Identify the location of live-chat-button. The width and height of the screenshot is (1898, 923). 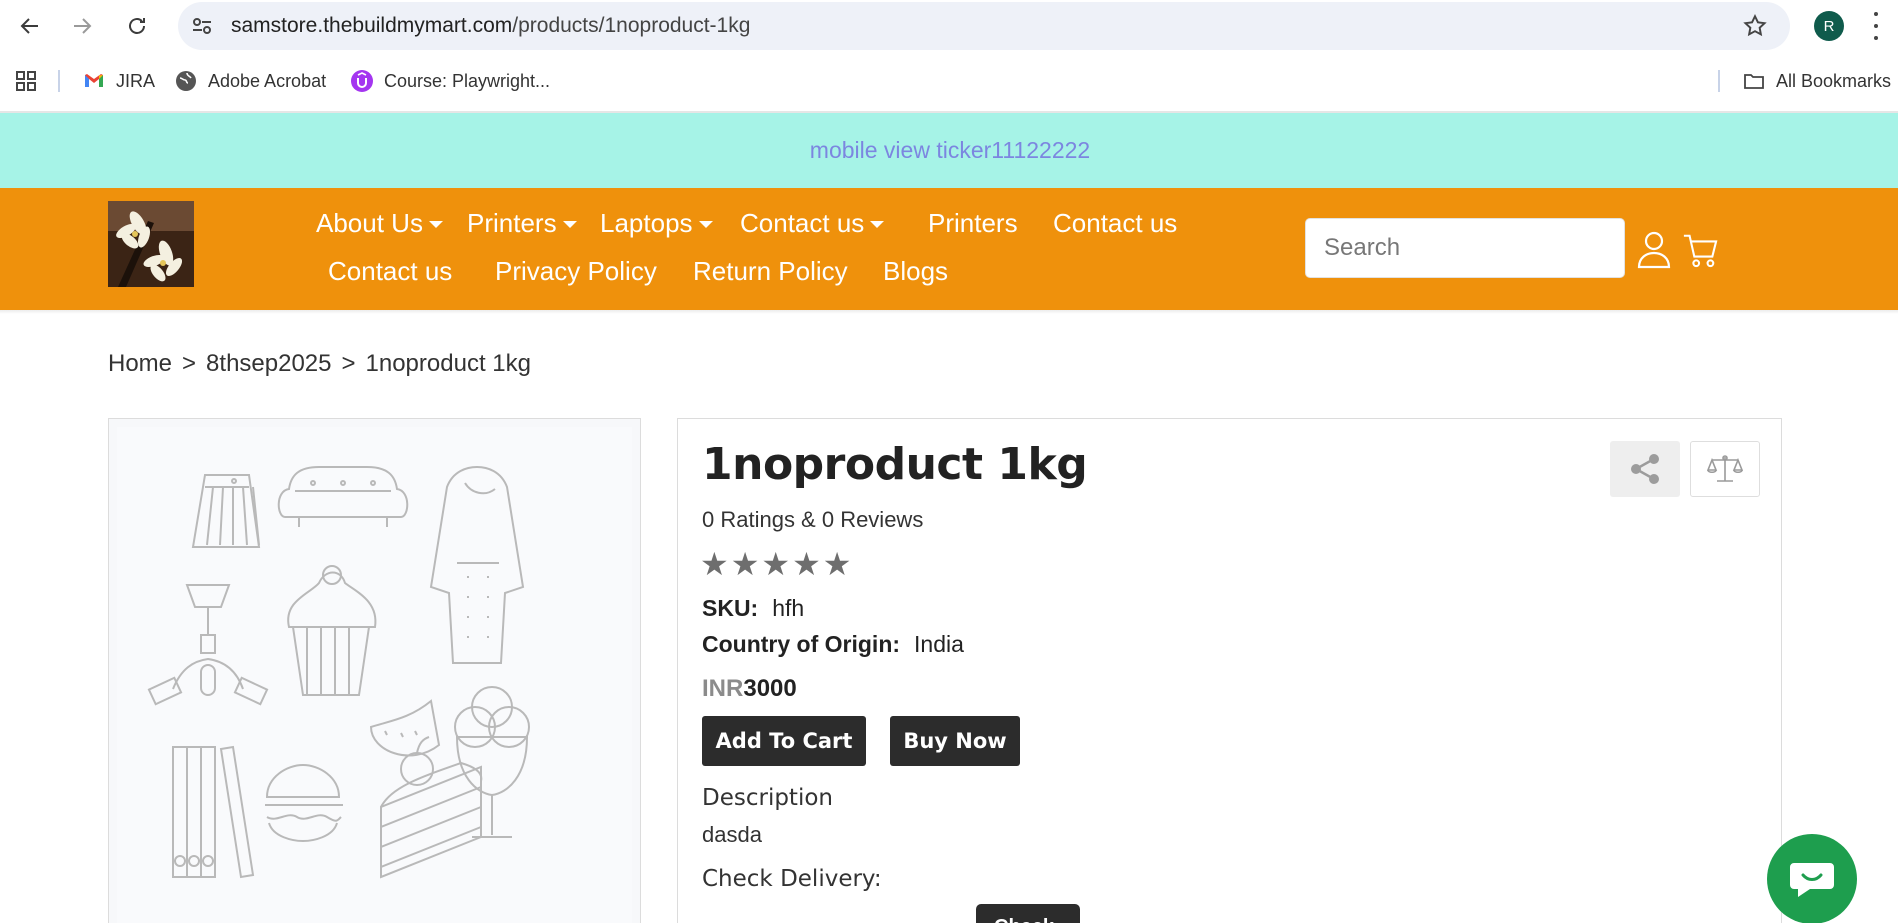
(1812, 878).